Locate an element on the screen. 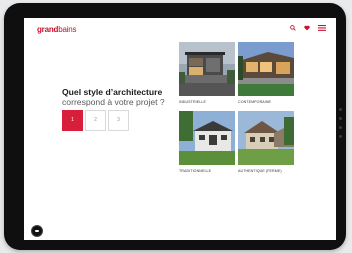 The width and height of the screenshot is (352, 253). industrielle-photo is located at coordinates (207, 69).